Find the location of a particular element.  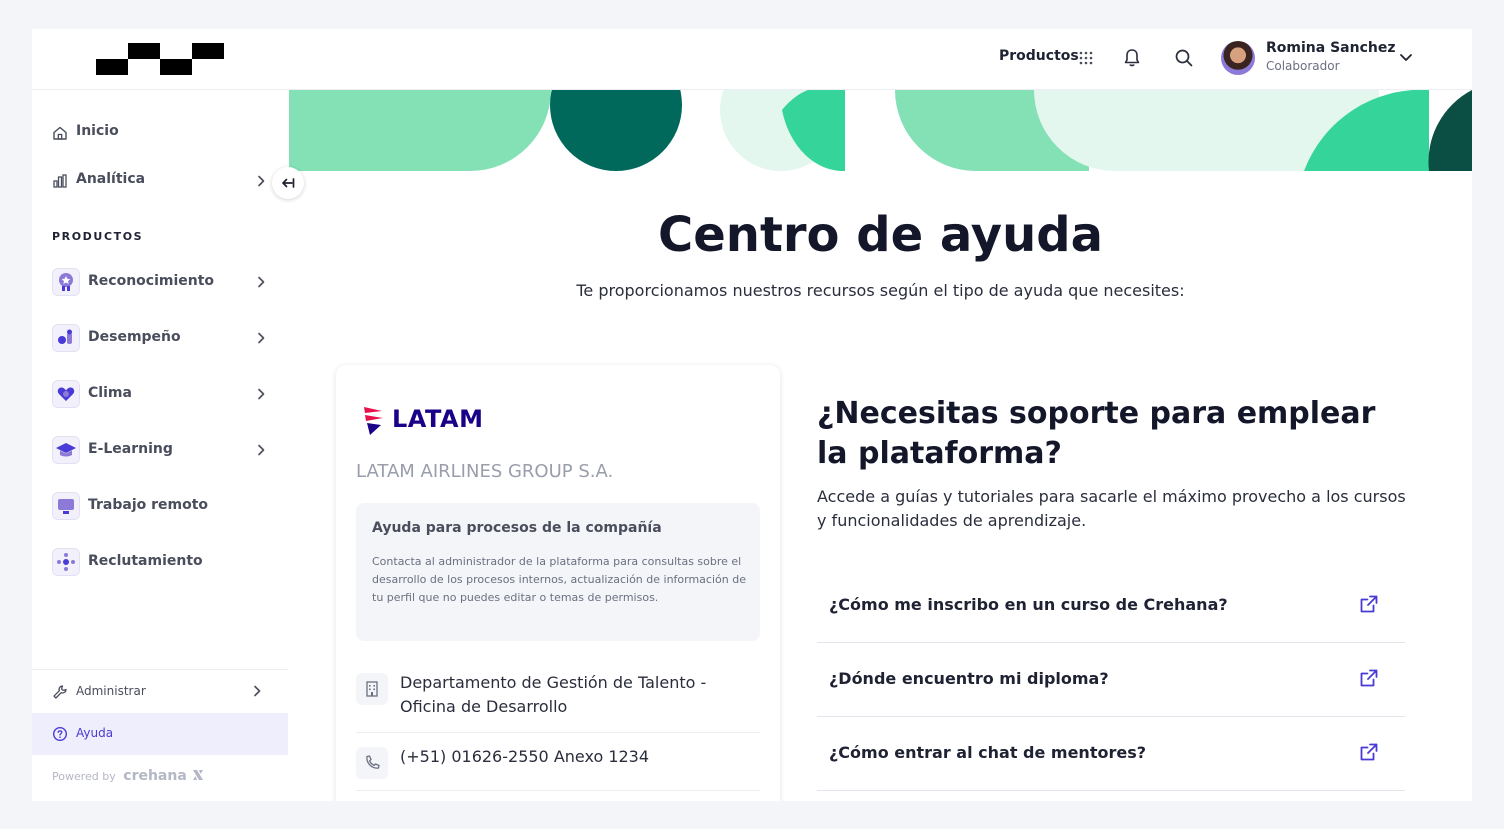

collapse-arrow-icon is located at coordinates (288, 183).